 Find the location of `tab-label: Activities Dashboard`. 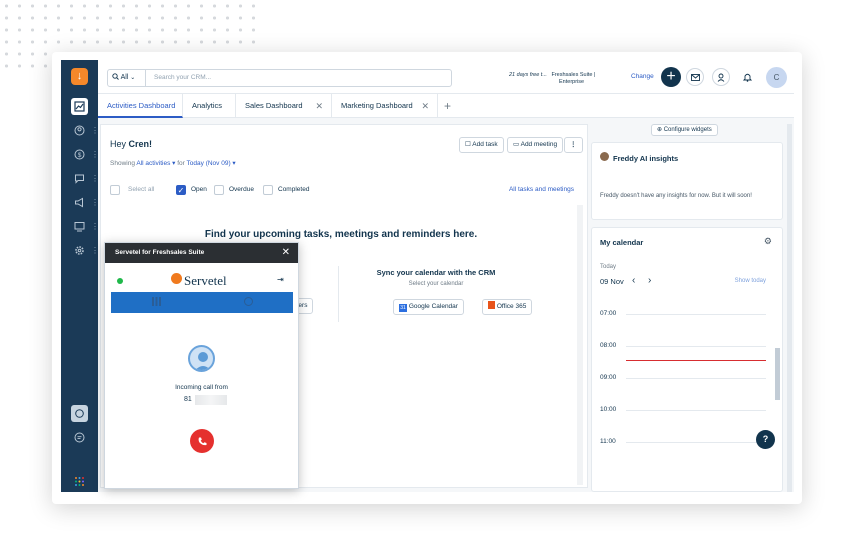

tab-label: Activities Dashboard is located at coordinates (141, 105).